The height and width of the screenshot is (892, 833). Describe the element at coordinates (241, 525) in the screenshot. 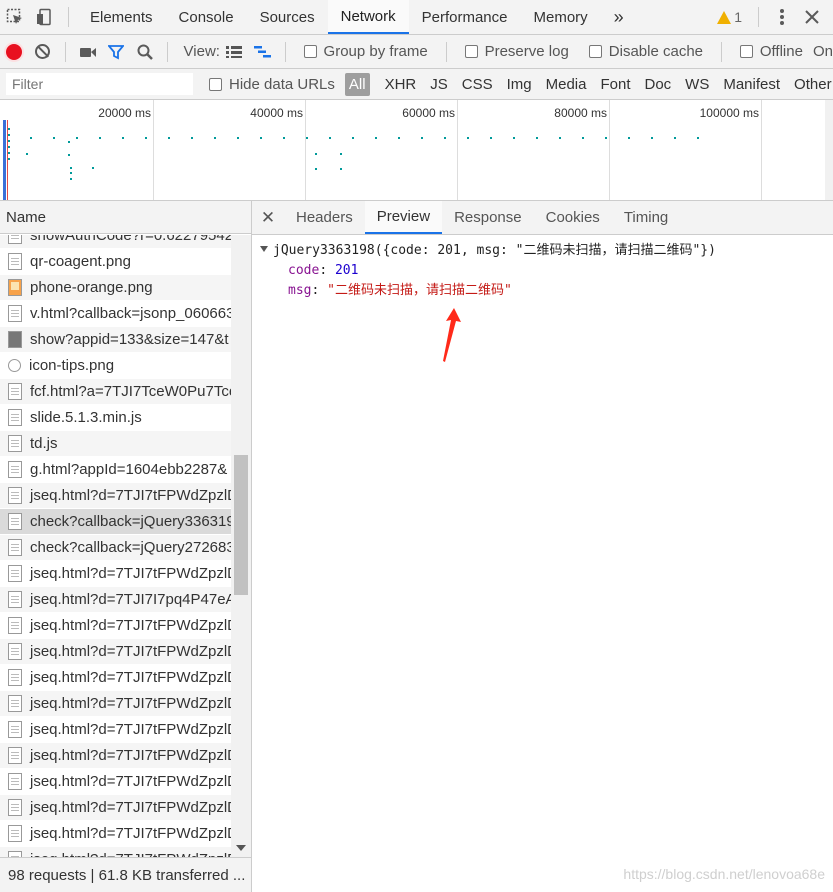

I see `scrollbar-thumb` at that location.